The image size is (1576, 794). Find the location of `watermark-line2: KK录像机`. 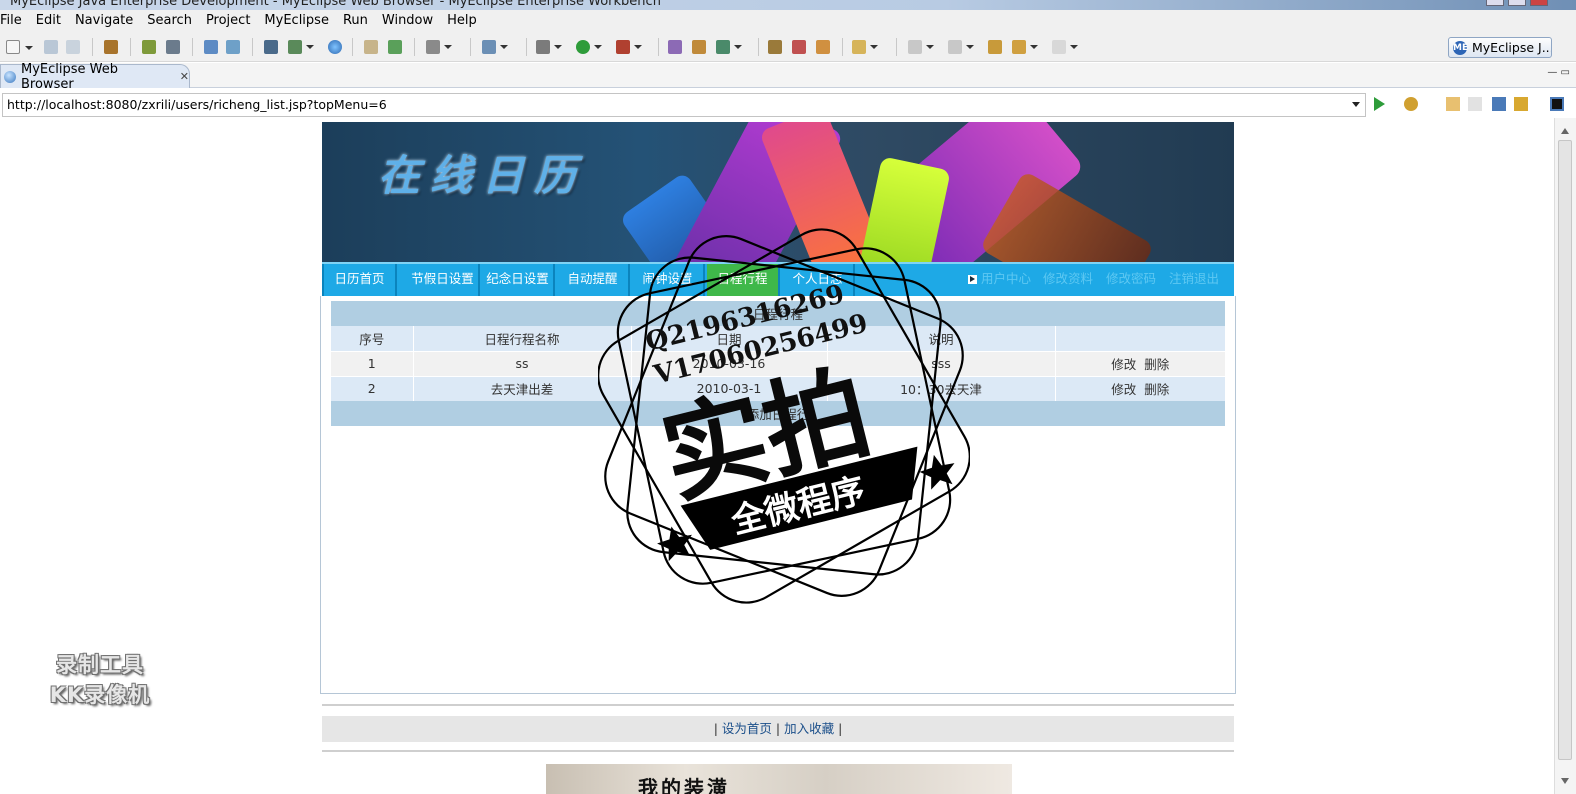

watermark-line2: KK录像机 is located at coordinates (100, 695).